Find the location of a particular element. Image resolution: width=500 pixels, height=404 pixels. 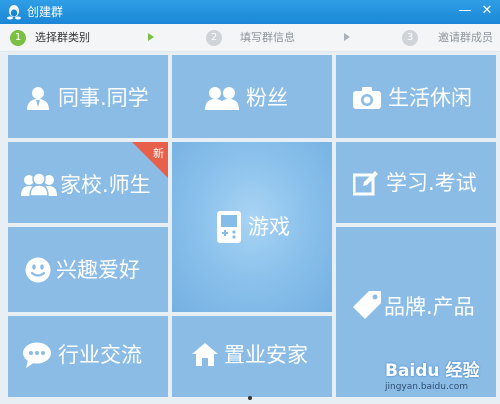

step-label: 选择群类别 is located at coordinates (62, 37).